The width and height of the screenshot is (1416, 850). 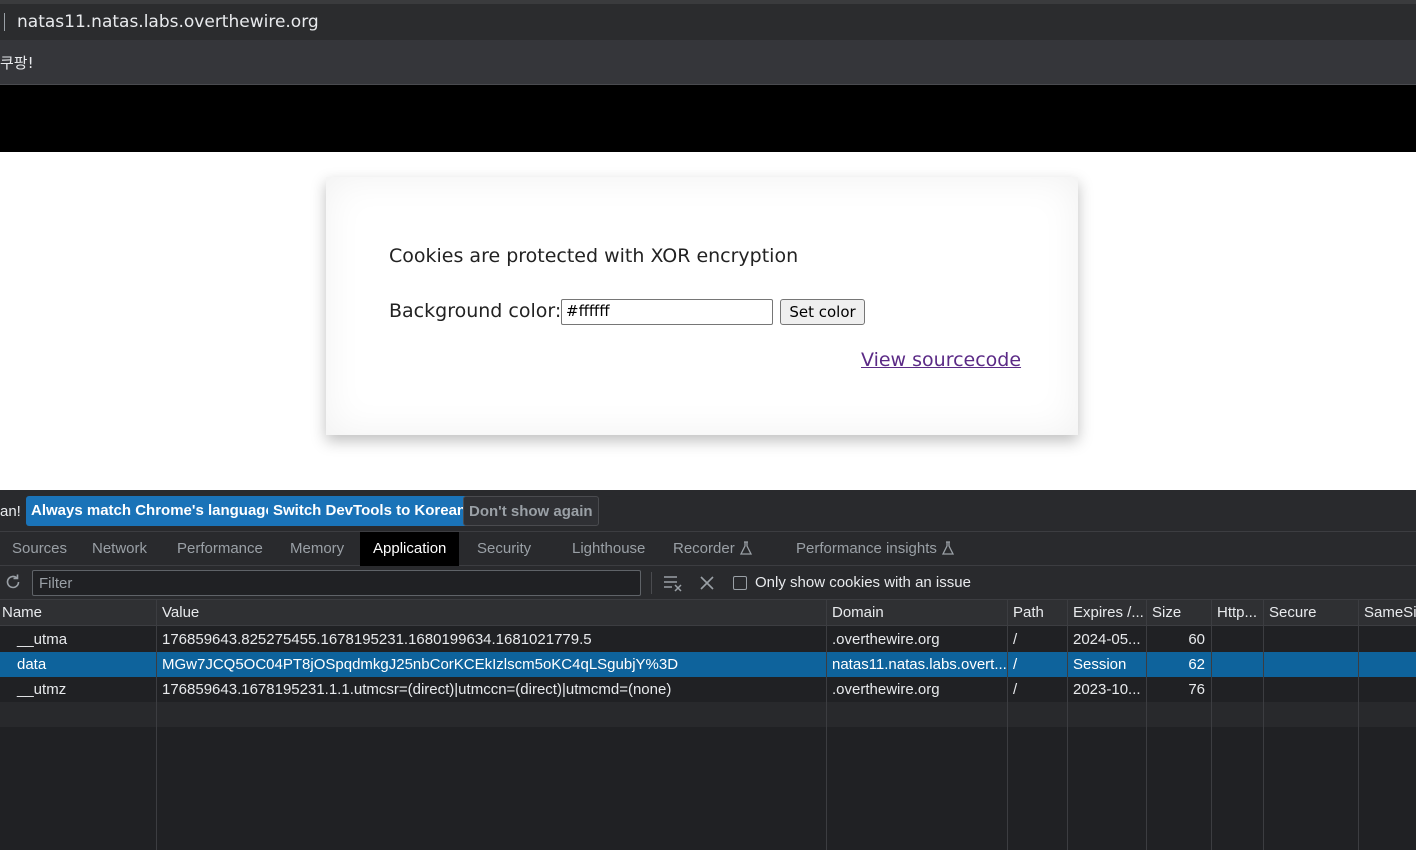 I want to click on tab-lighthouse: Lighthouse, so click(x=608, y=549).